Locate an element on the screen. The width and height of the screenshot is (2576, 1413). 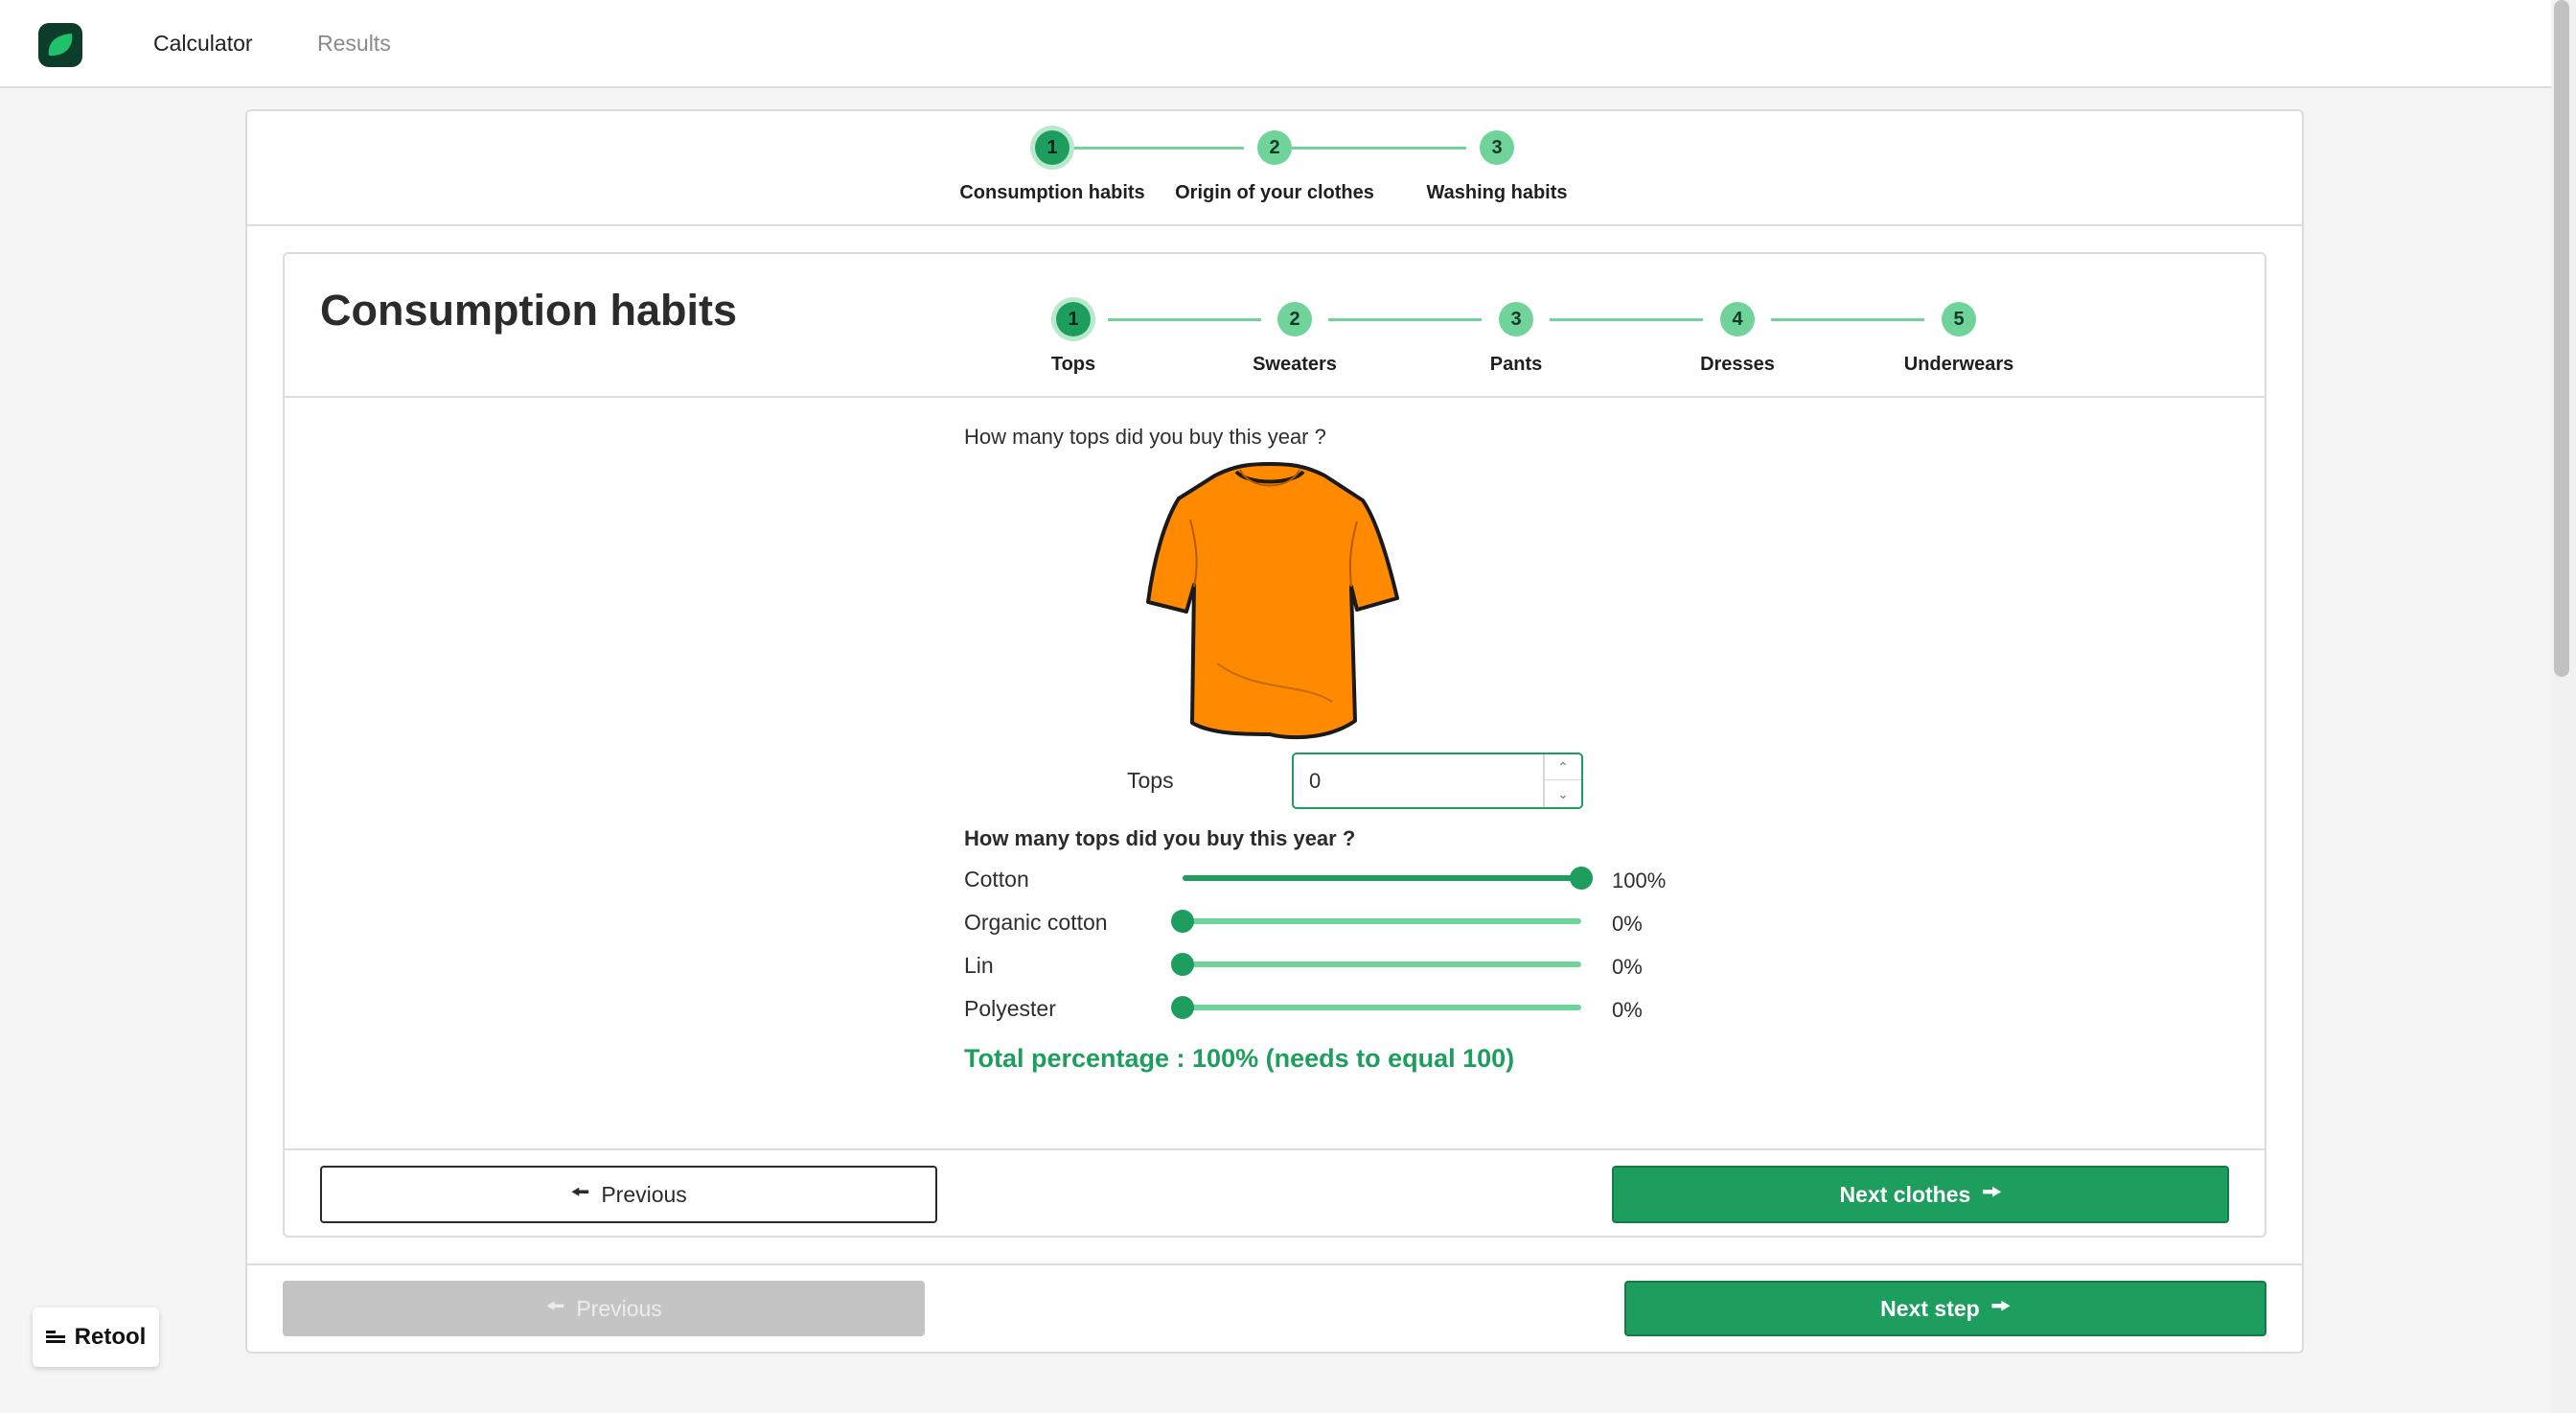
increment-button: ⌃ is located at coordinates (1563, 767).